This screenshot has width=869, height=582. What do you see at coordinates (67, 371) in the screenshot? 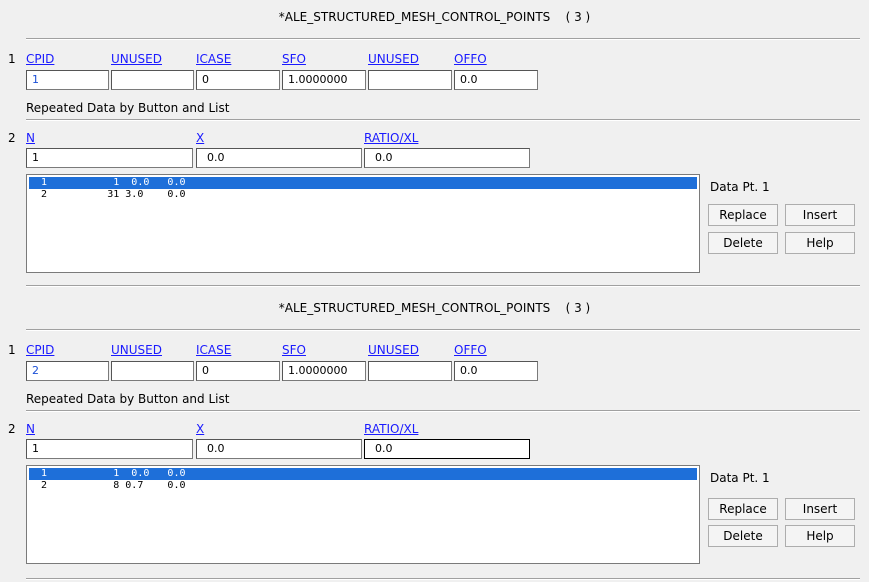
I see `cpid-field: 2` at bounding box center [67, 371].